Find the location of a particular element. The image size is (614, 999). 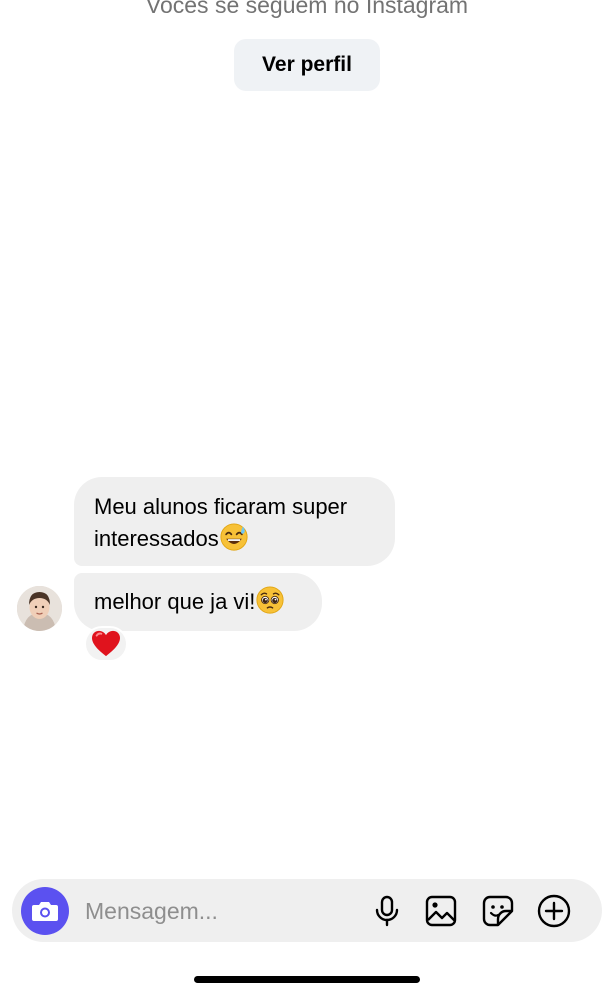

microphone-button is located at coordinates (387, 911).